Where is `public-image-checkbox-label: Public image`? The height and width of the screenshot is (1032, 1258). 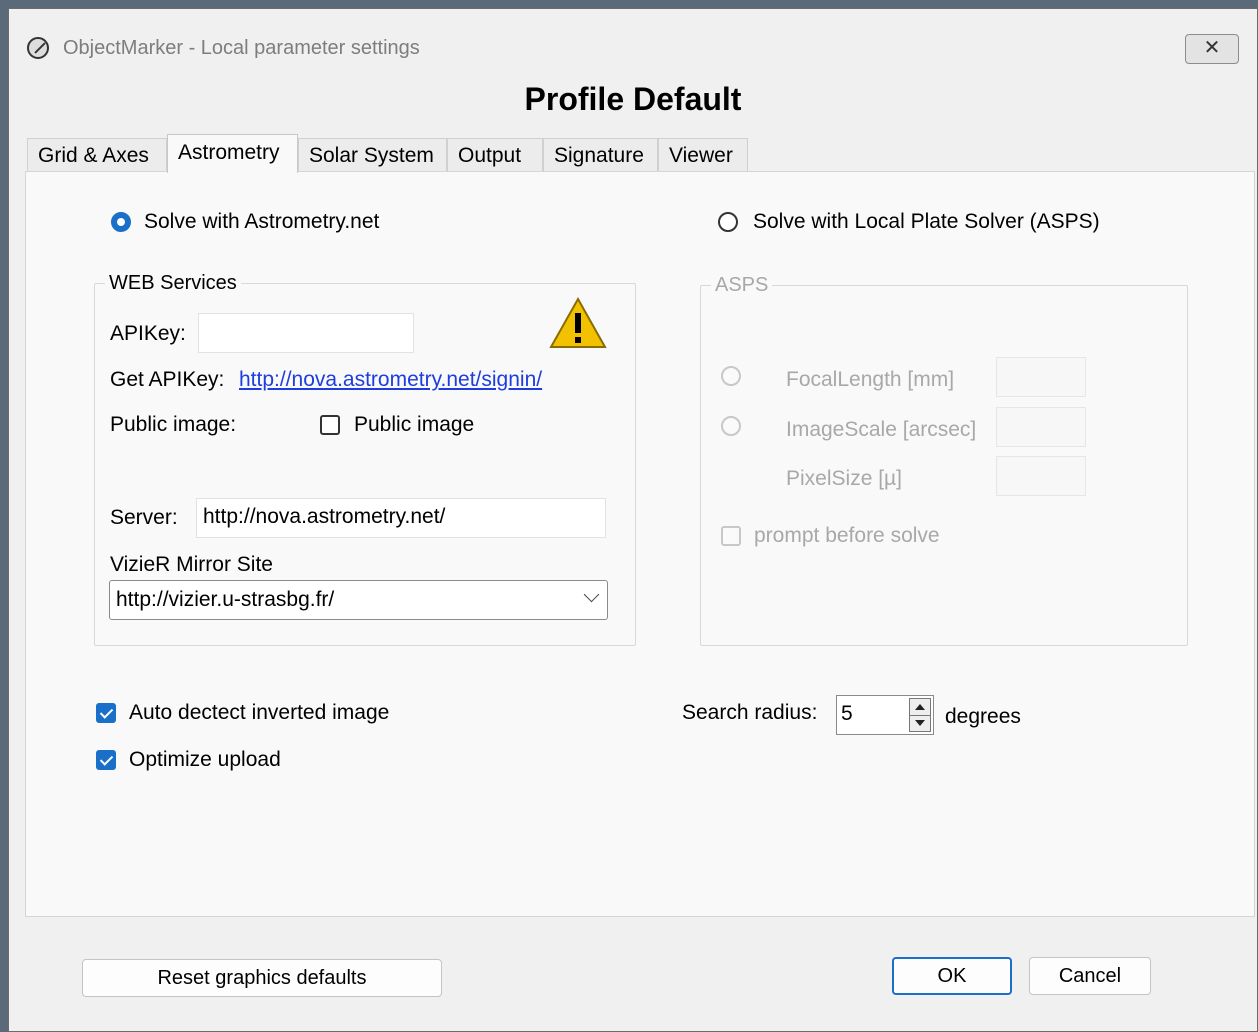
public-image-checkbox-label: Public image is located at coordinates (414, 424).